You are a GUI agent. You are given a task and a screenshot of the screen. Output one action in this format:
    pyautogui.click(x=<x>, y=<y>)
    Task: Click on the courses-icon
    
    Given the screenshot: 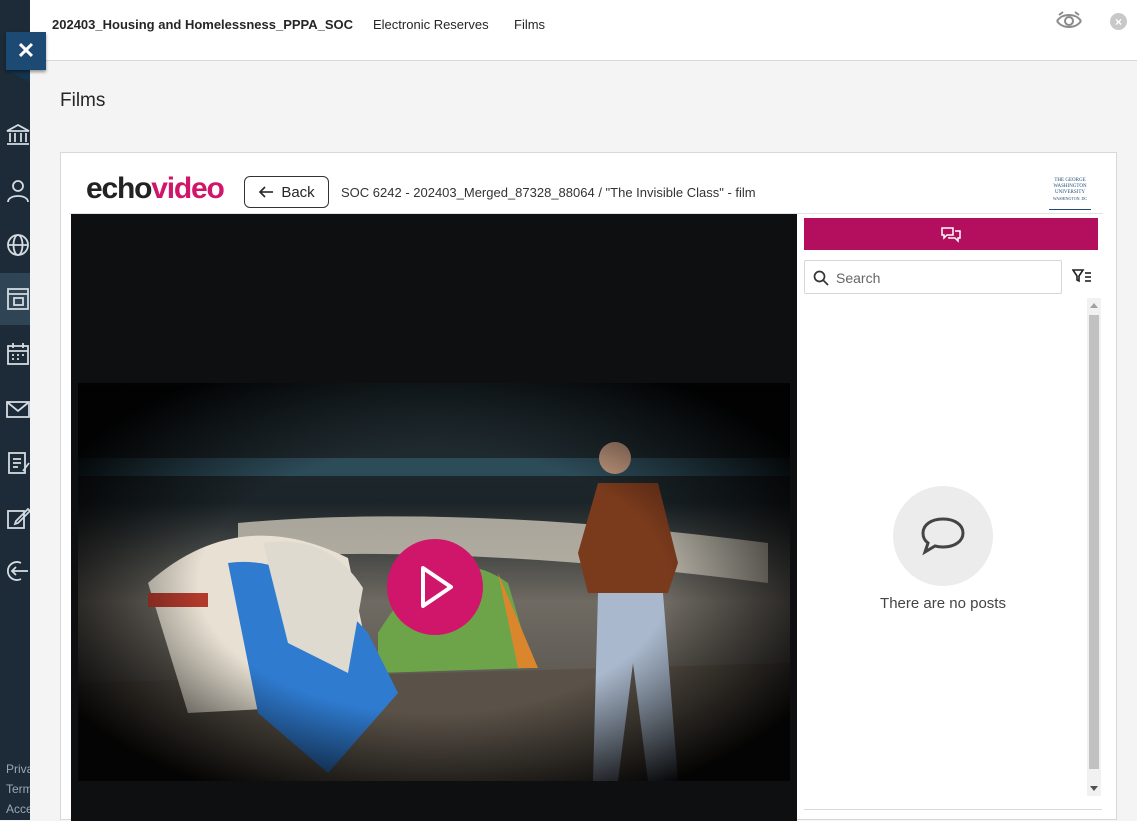 What is the action you would take?
    pyautogui.click(x=17, y=299)
    